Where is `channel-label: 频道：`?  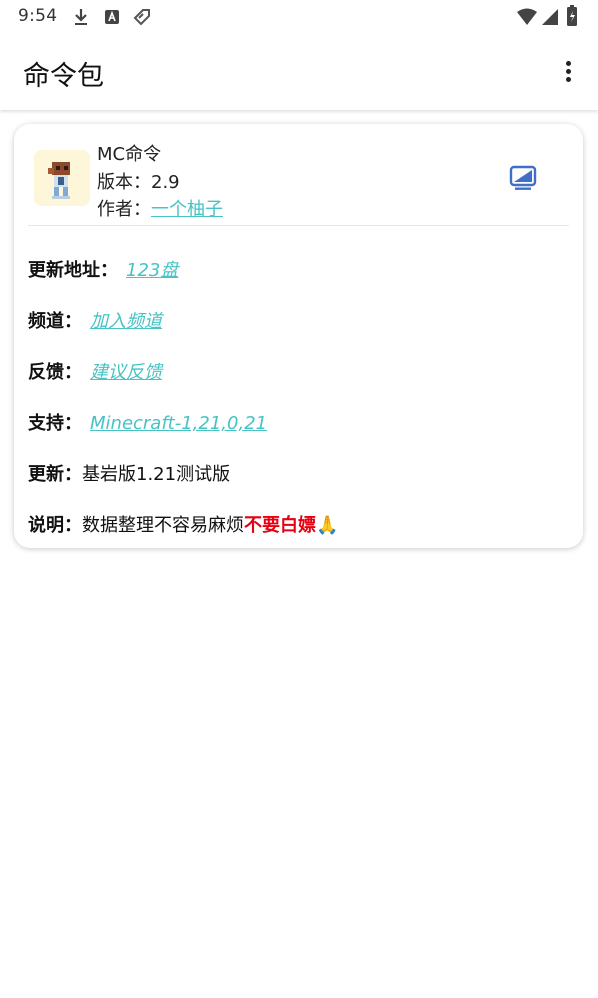 channel-label: 频道： is located at coordinates (55, 321).